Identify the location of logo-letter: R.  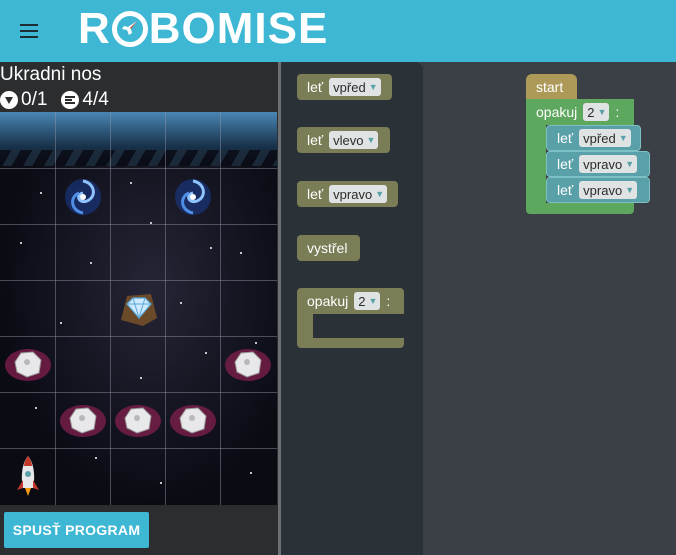
(94, 28).